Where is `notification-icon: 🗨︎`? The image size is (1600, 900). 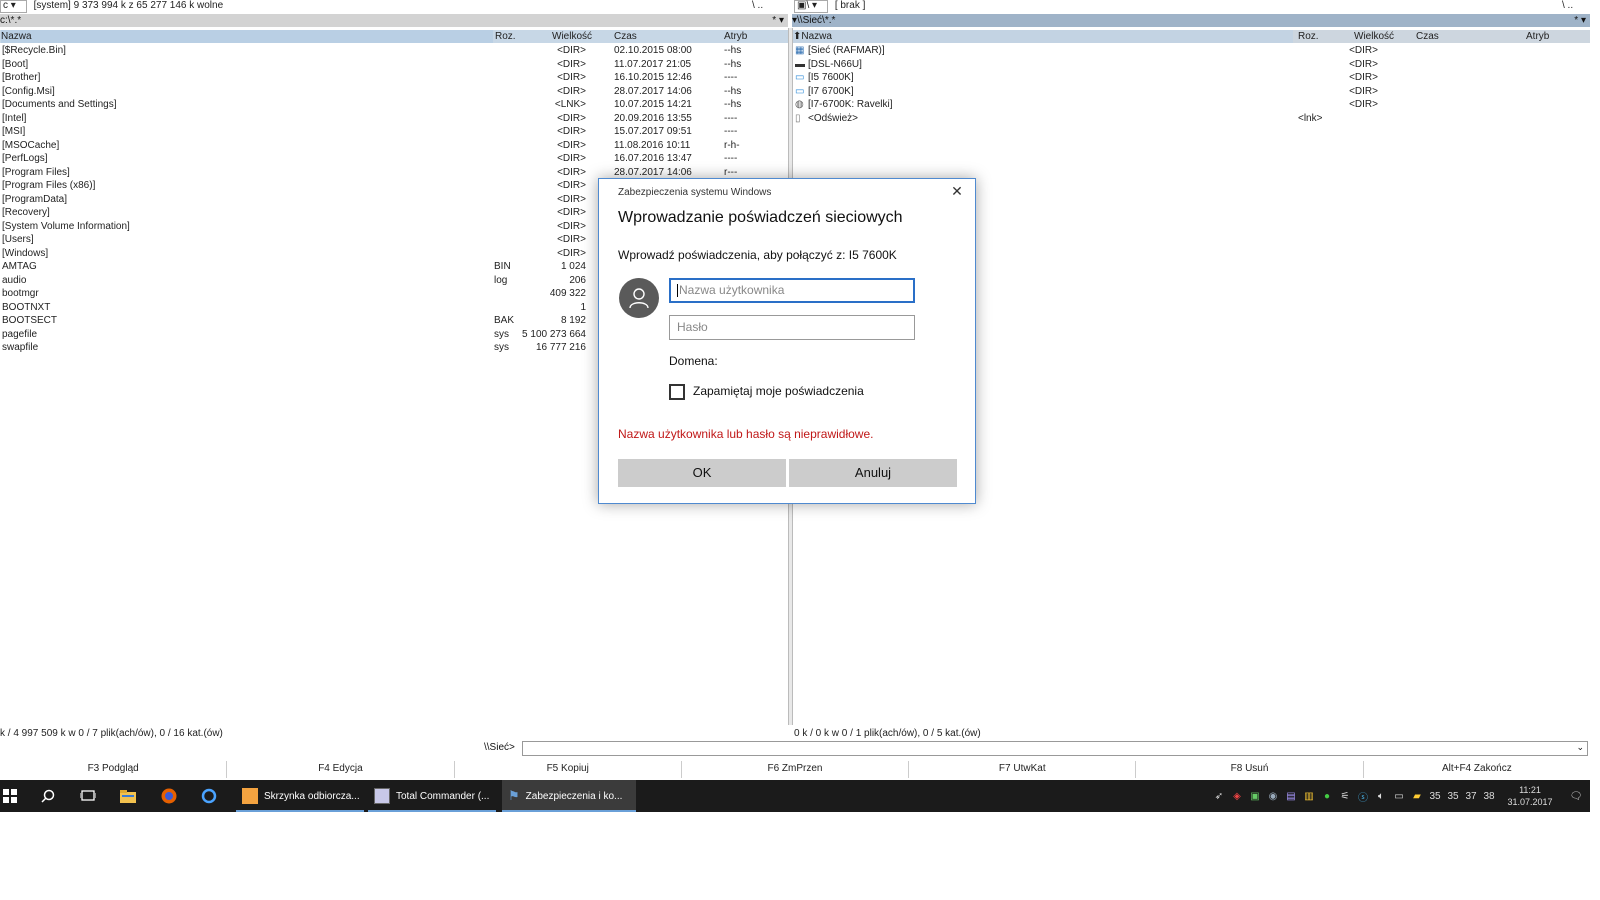 notification-icon: 🗨︎ is located at coordinates (1576, 796).